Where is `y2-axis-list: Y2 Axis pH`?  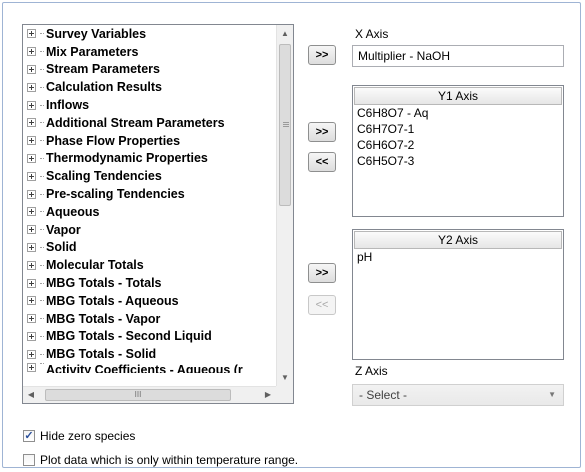 y2-axis-list: Y2 Axis pH is located at coordinates (458, 294).